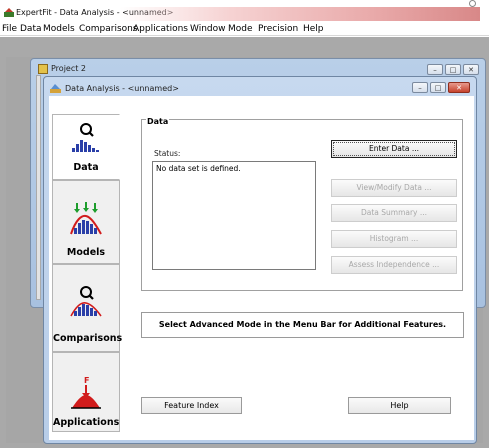  I want to click on application-arrow-icon: F, so click(86, 392).